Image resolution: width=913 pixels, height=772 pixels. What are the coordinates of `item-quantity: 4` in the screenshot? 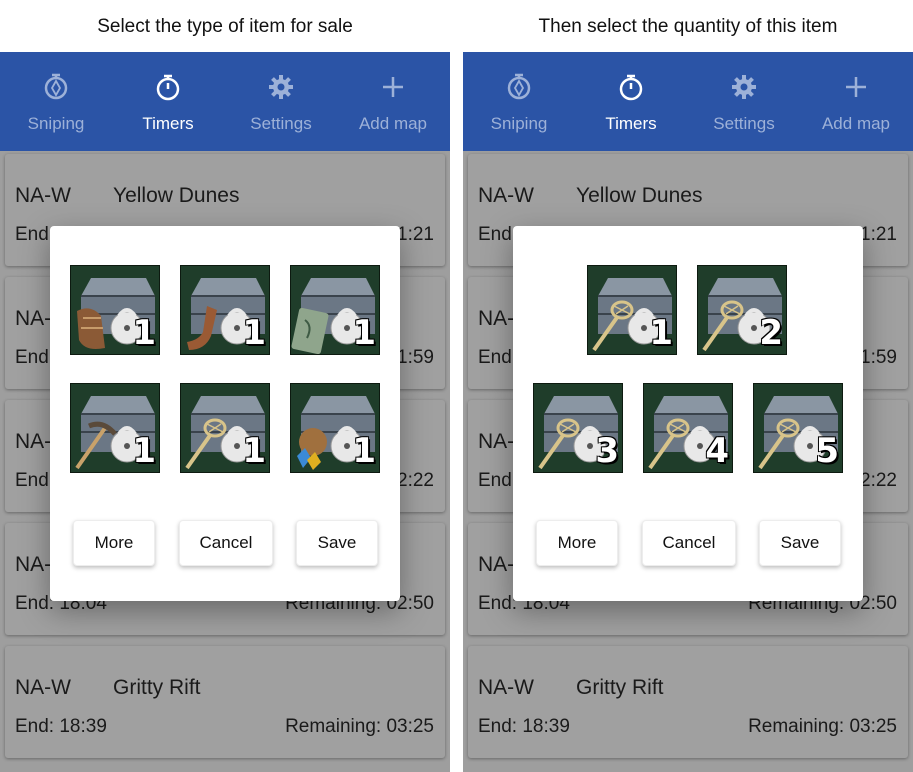 It's located at (717, 451).